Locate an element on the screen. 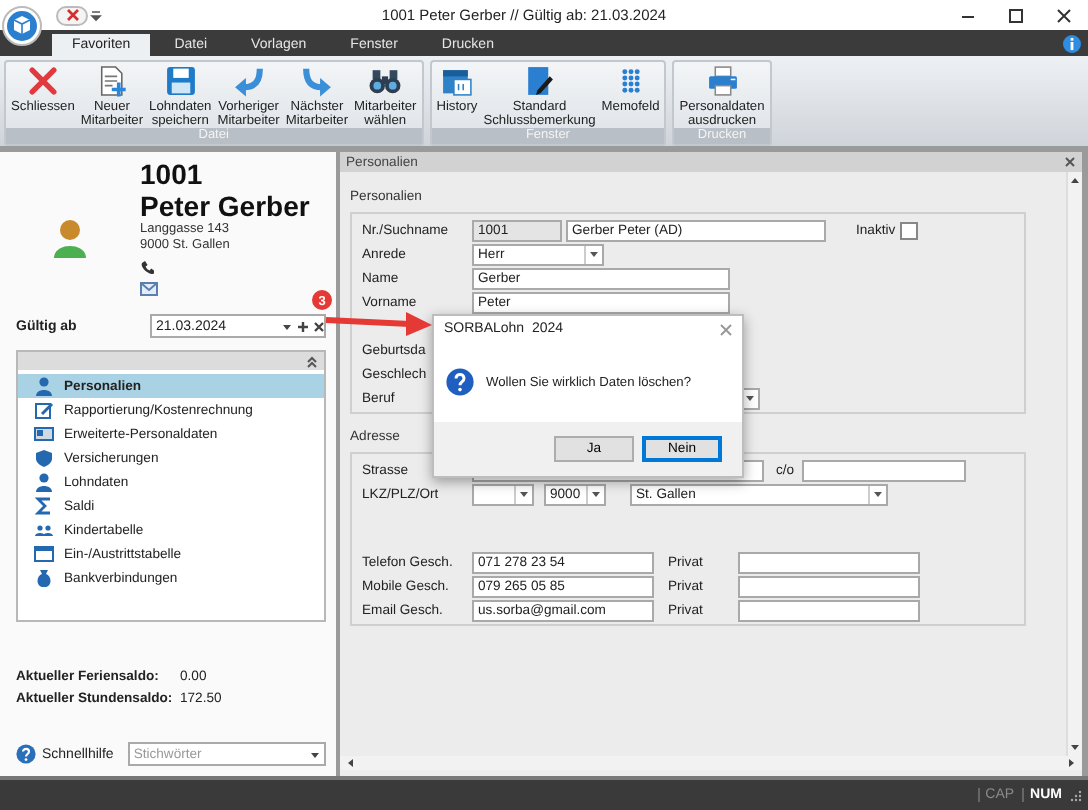 The height and width of the screenshot is (810, 1088). pointer-arrow is located at coordinates (378, 324).